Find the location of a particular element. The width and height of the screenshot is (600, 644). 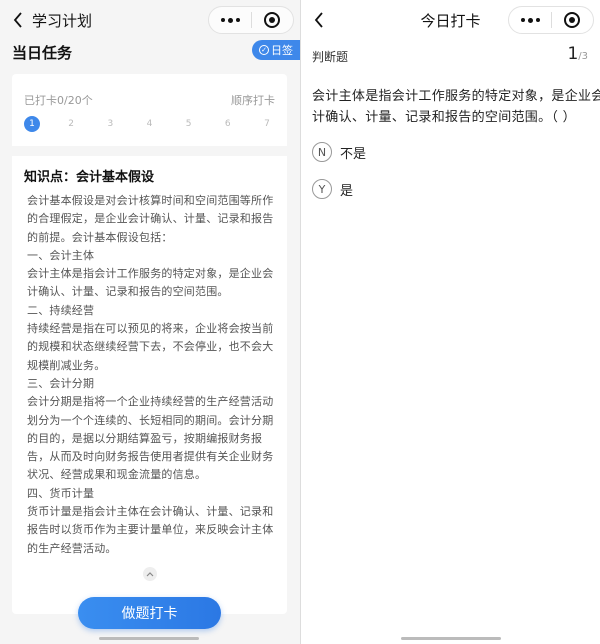

knowledge-line: 会计分期是指将一个企业持续经营的生产经营活动 is located at coordinates (150, 402).